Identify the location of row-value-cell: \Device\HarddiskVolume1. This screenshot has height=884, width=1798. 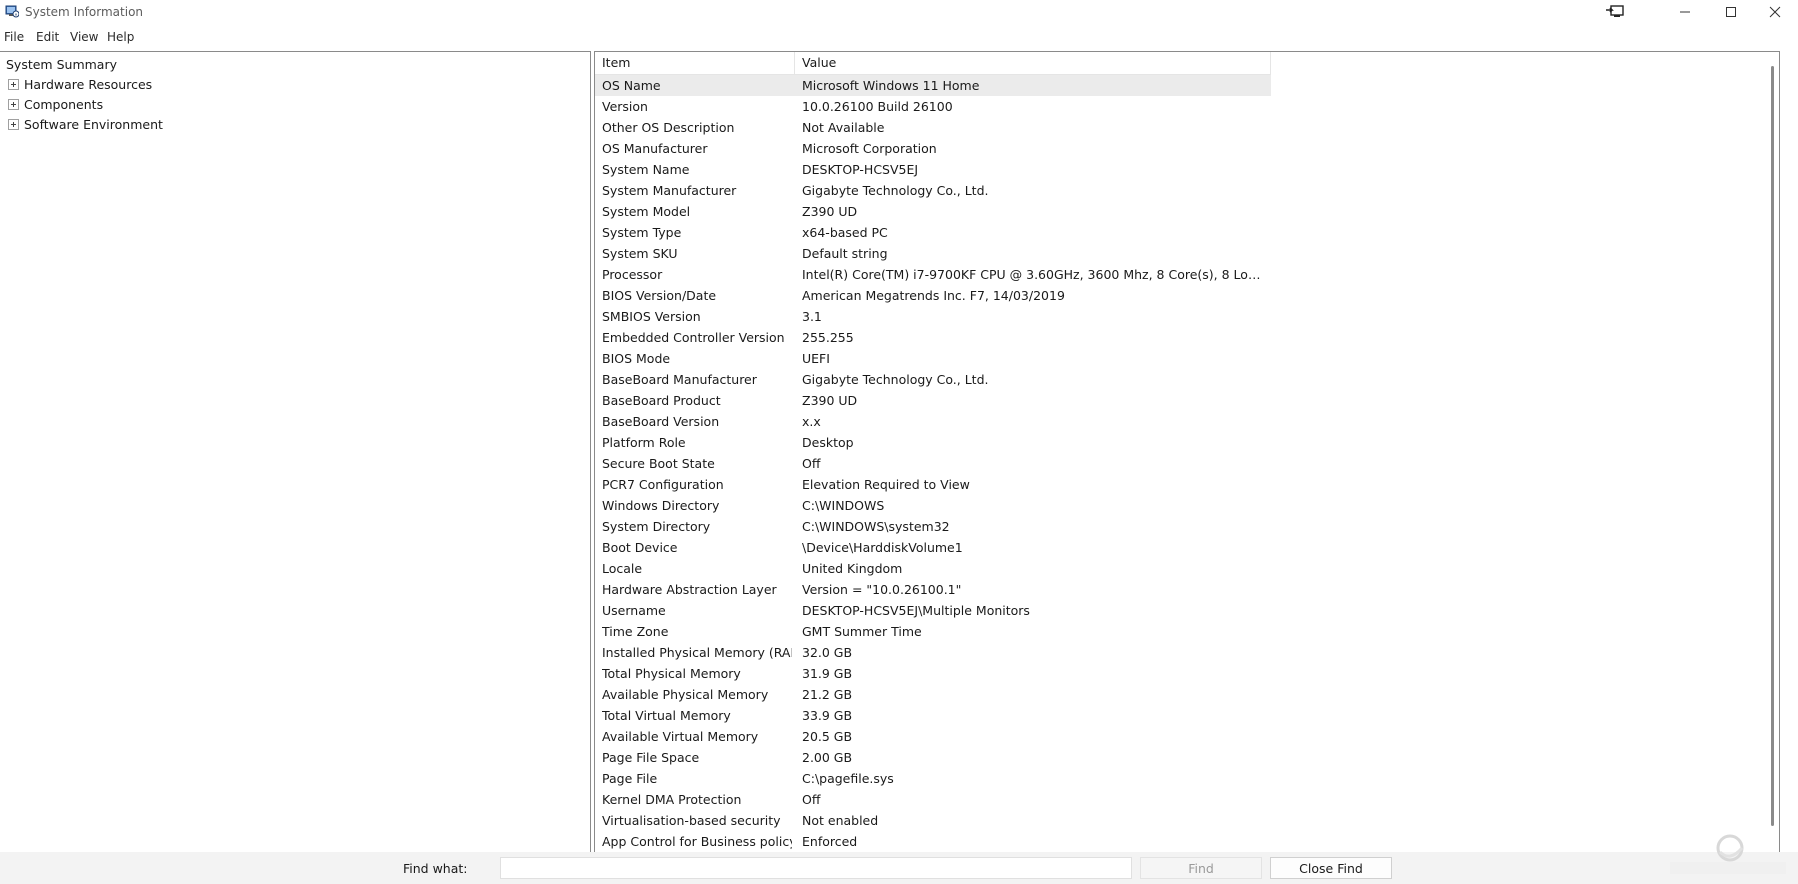
(882, 547).